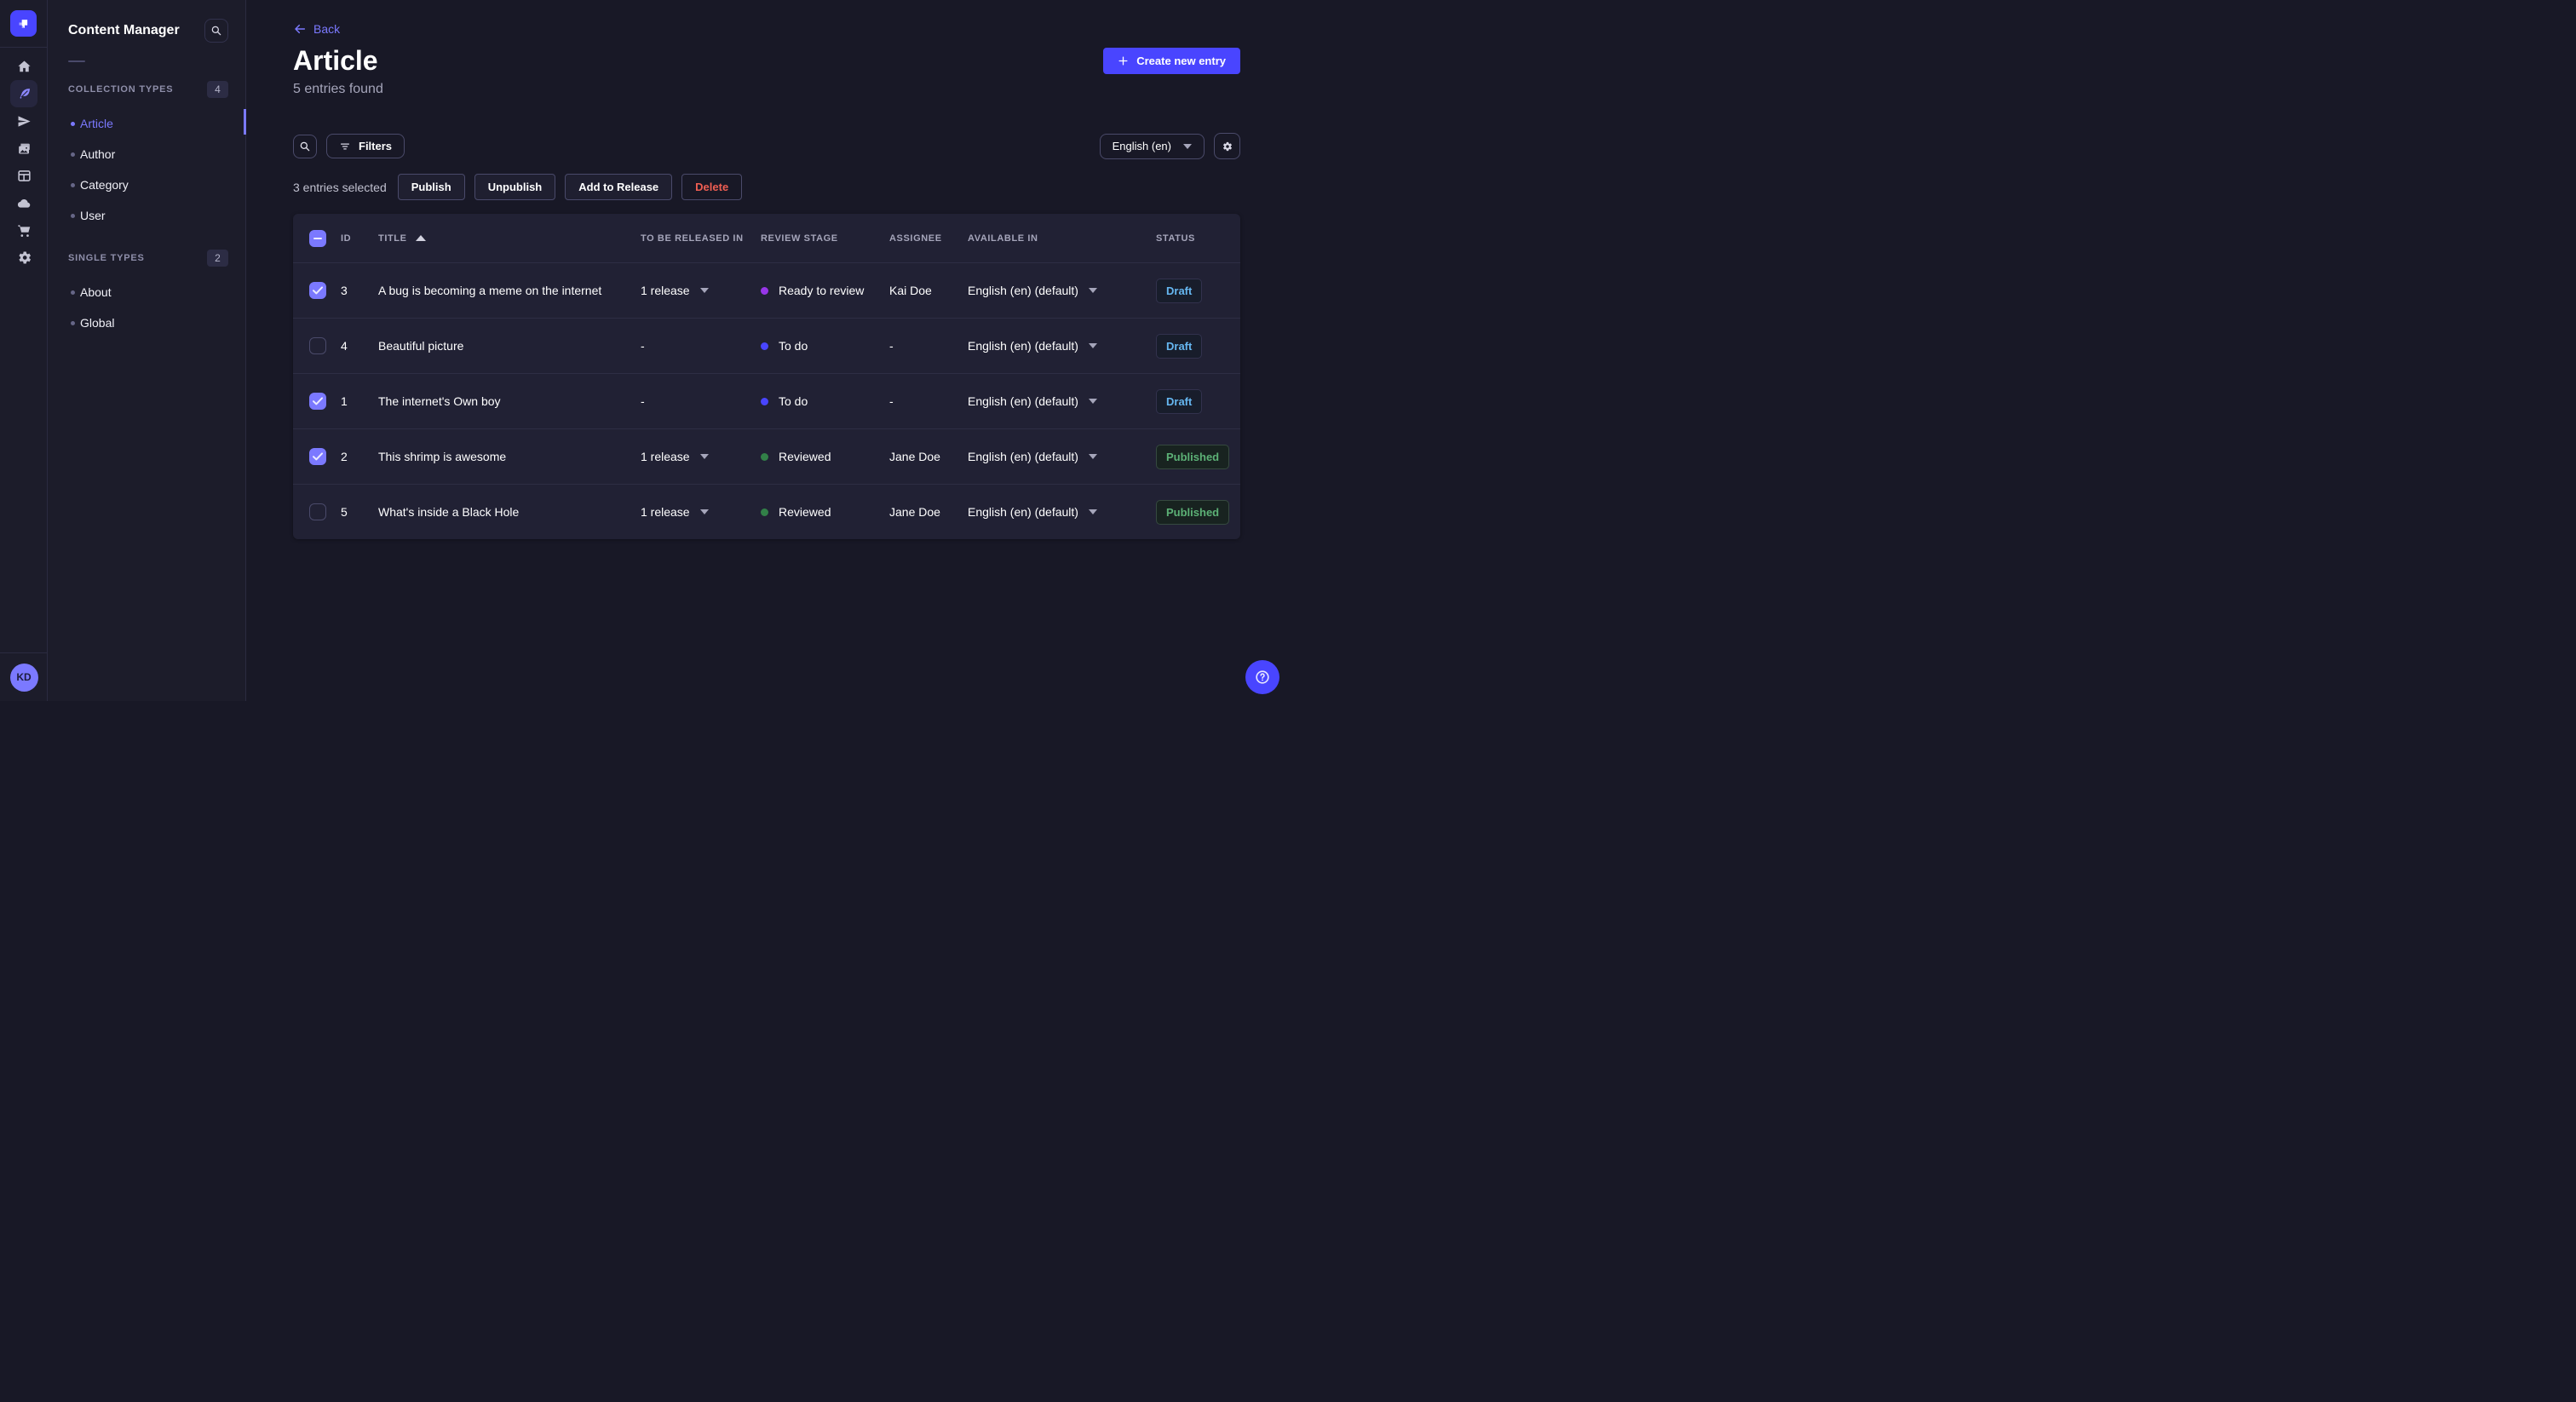 This screenshot has height=1402, width=2576. What do you see at coordinates (1179, 290) in the screenshot?
I see `status-badge: Draft` at bounding box center [1179, 290].